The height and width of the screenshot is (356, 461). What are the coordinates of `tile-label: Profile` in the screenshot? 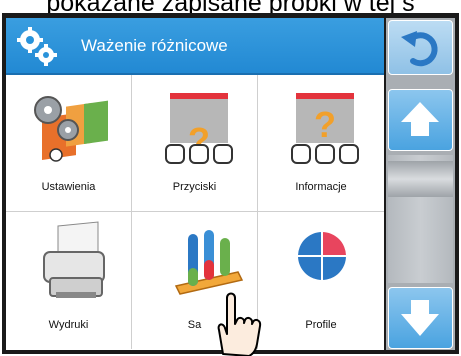 It's located at (321, 325).